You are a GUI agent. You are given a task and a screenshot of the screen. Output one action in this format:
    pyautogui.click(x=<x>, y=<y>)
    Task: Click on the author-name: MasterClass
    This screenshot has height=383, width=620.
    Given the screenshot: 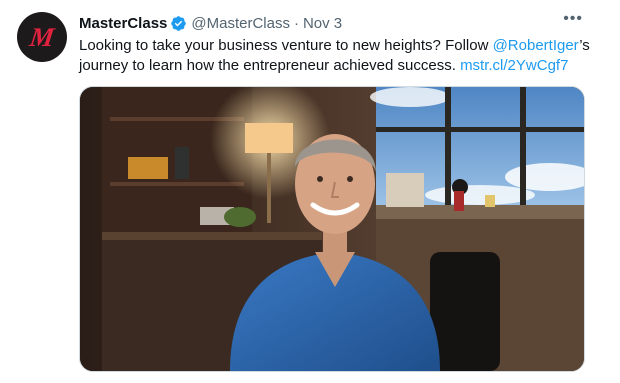 What is the action you would take?
    pyautogui.click(x=123, y=23)
    